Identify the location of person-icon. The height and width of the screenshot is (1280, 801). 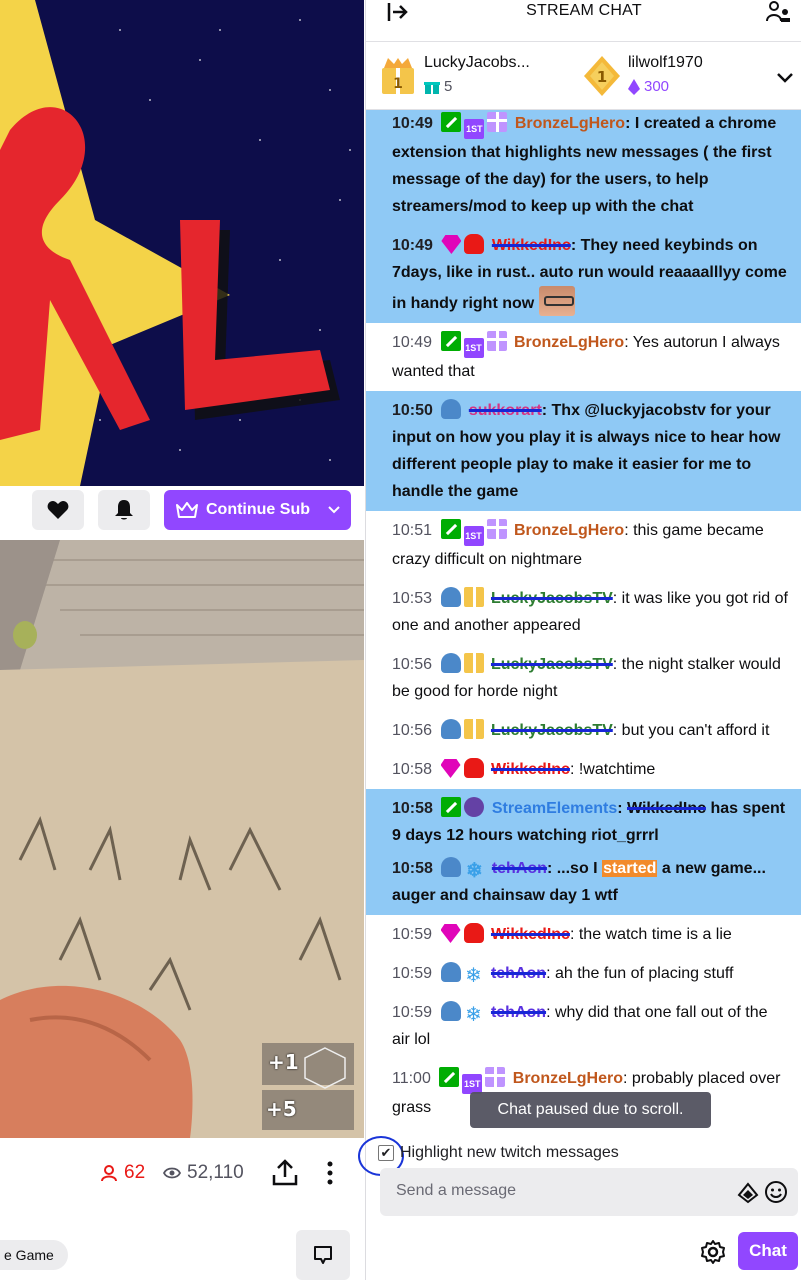
(109, 1173).